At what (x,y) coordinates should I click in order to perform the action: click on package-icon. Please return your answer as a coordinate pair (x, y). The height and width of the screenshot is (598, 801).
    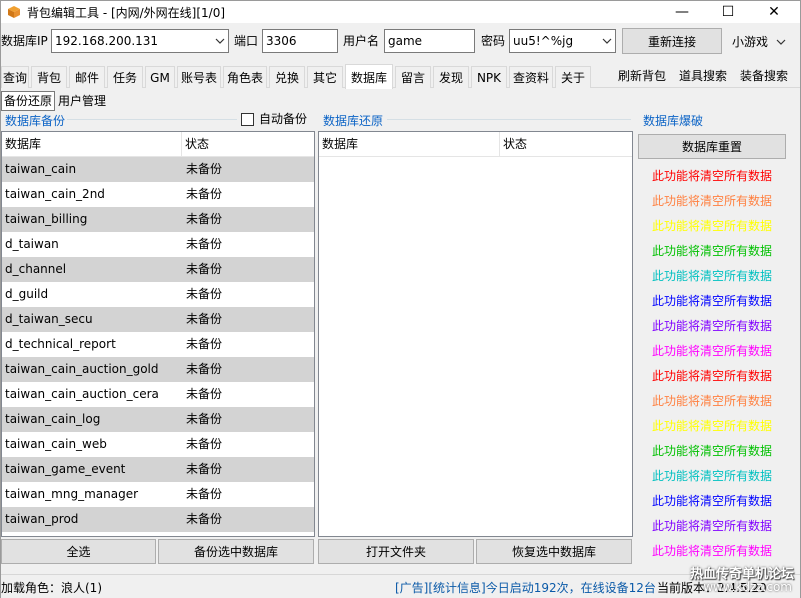
    Looking at the image, I should click on (14, 12).